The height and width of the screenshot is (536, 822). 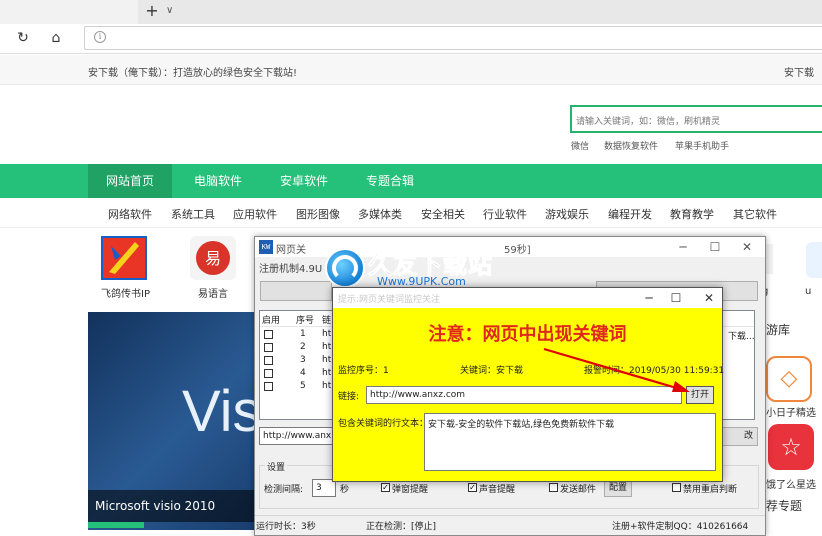 I want to click on popup-alert-checkbox: ✓, so click(x=385, y=487).